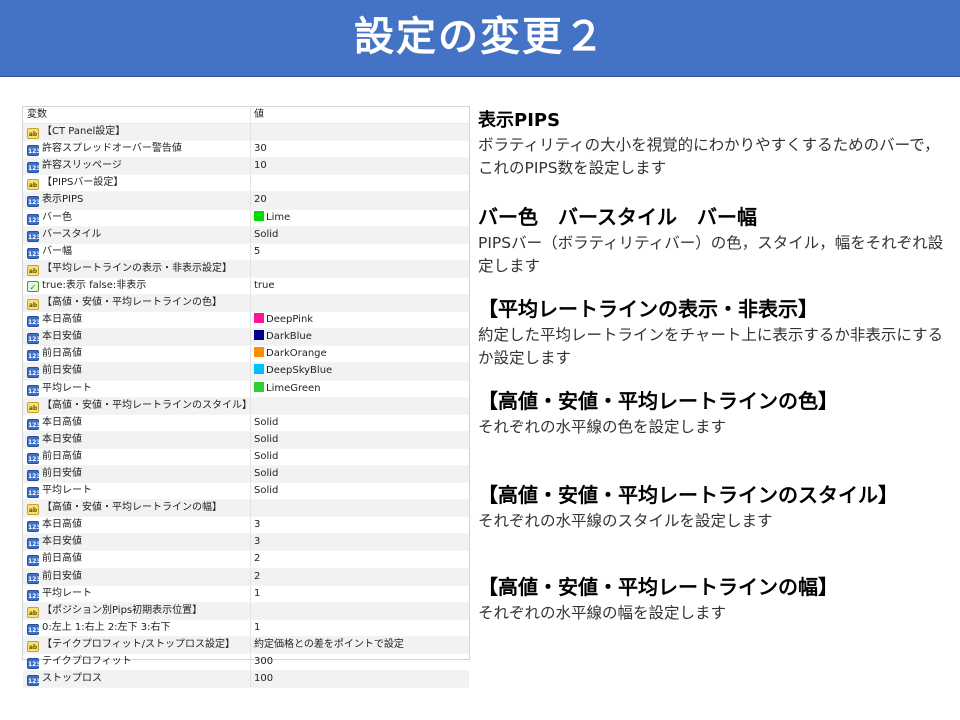 Image resolution: width=960 pixels, height=720 pixels. What do you see at coordinates (246, 286) in the screenshot?
I see `table-row: ✓ true:表示 false:非表示 true` at bounding box center [246, 286].